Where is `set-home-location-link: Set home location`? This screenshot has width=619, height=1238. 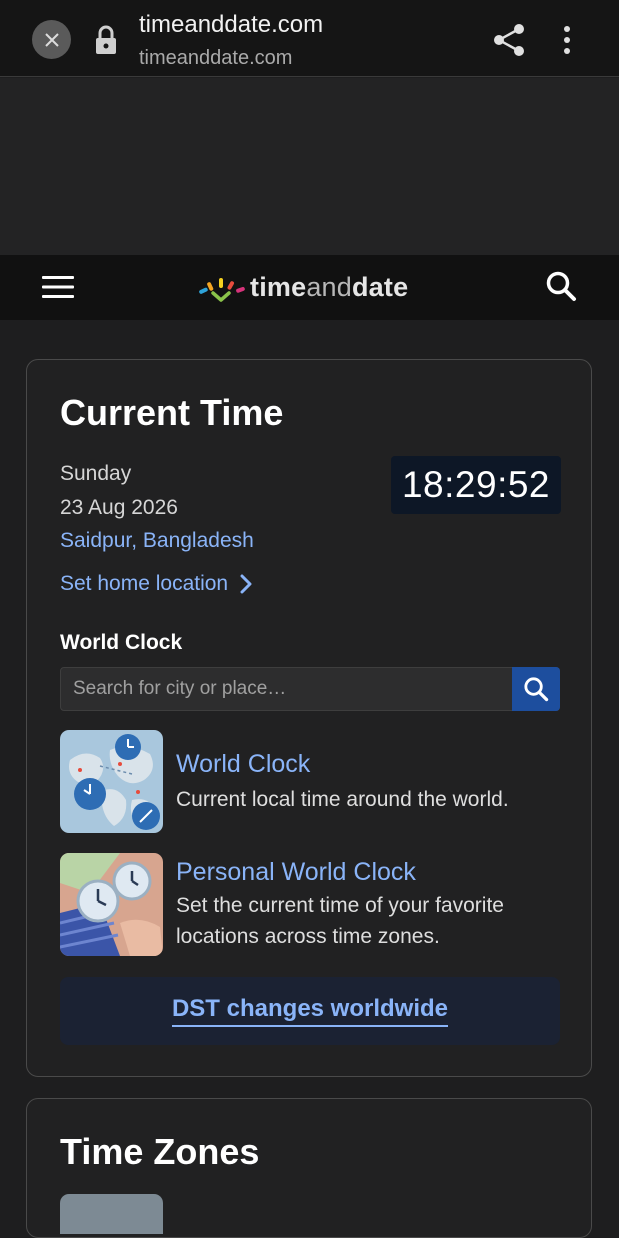 set-home-location-link: Set home location is located at coordinates (156, 584).